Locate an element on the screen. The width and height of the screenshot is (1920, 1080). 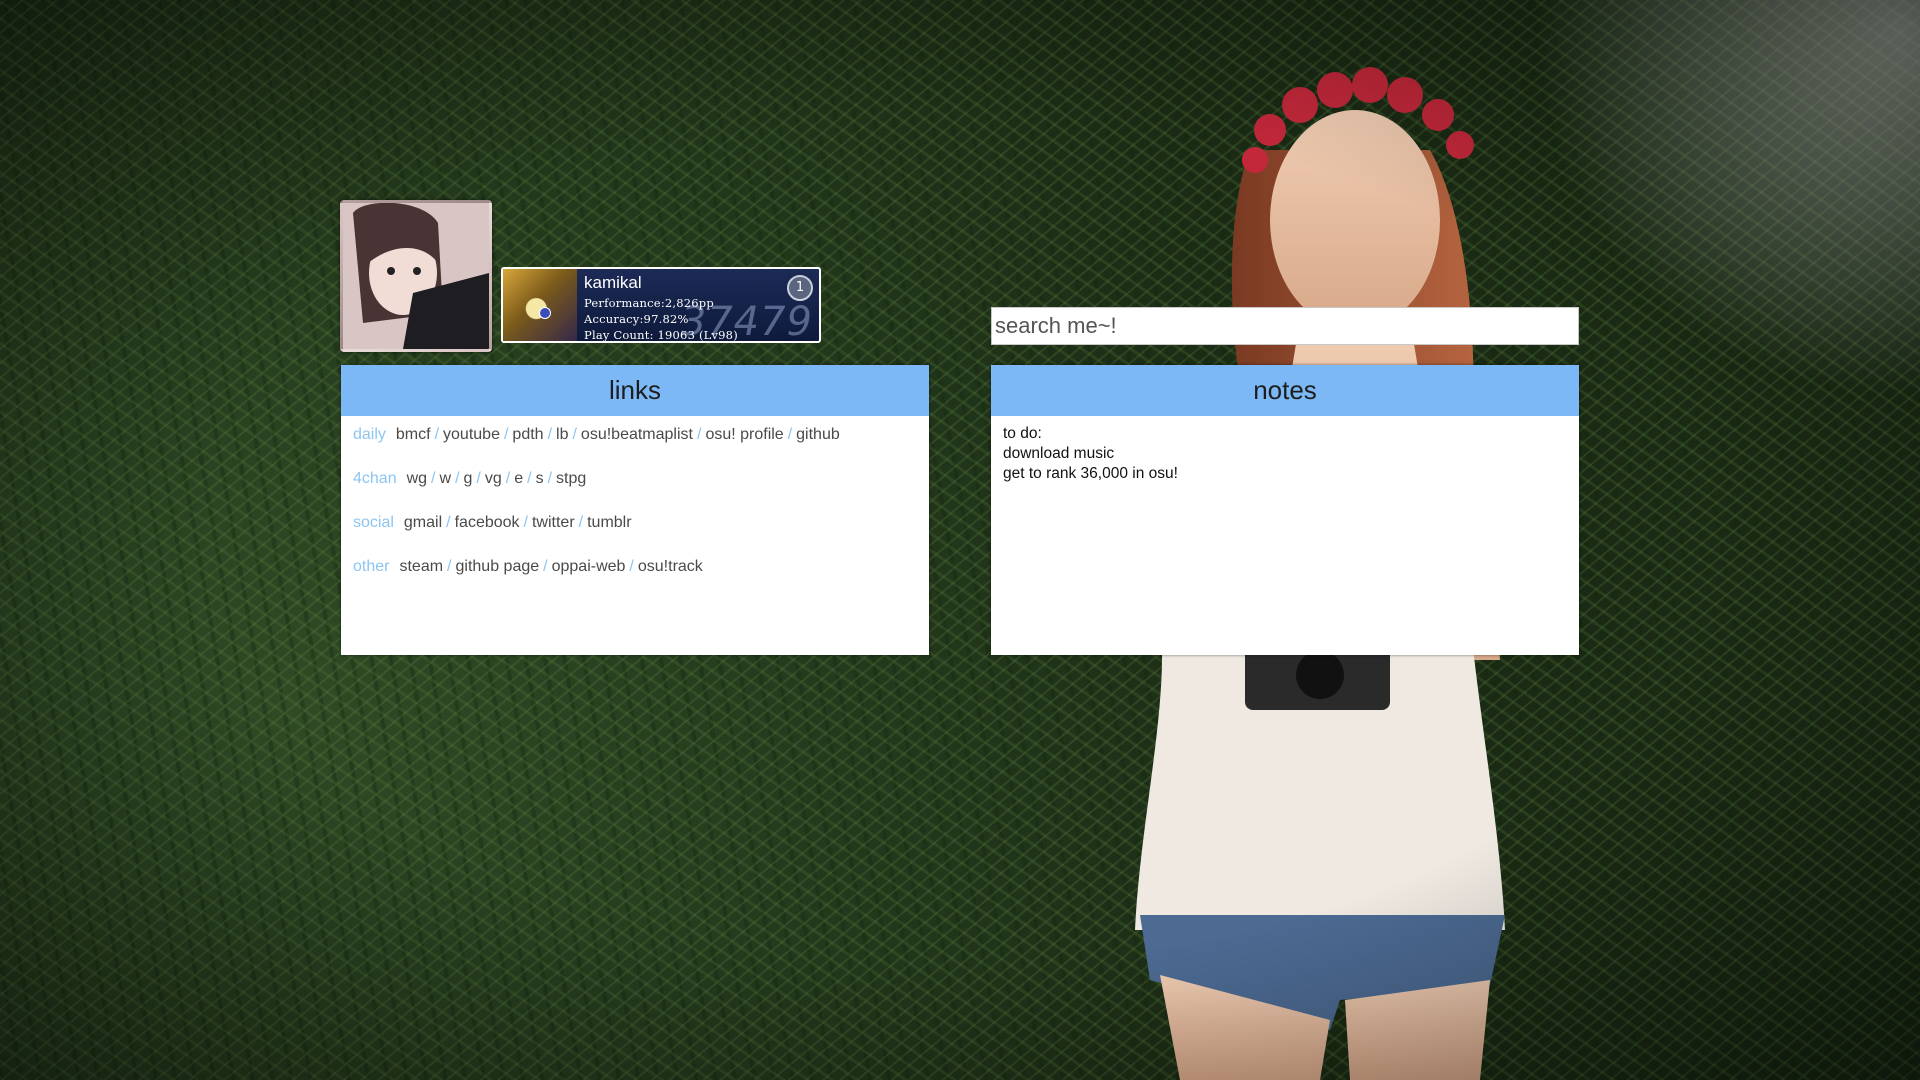
link-lb: lb is located at coordinates (562, 434).